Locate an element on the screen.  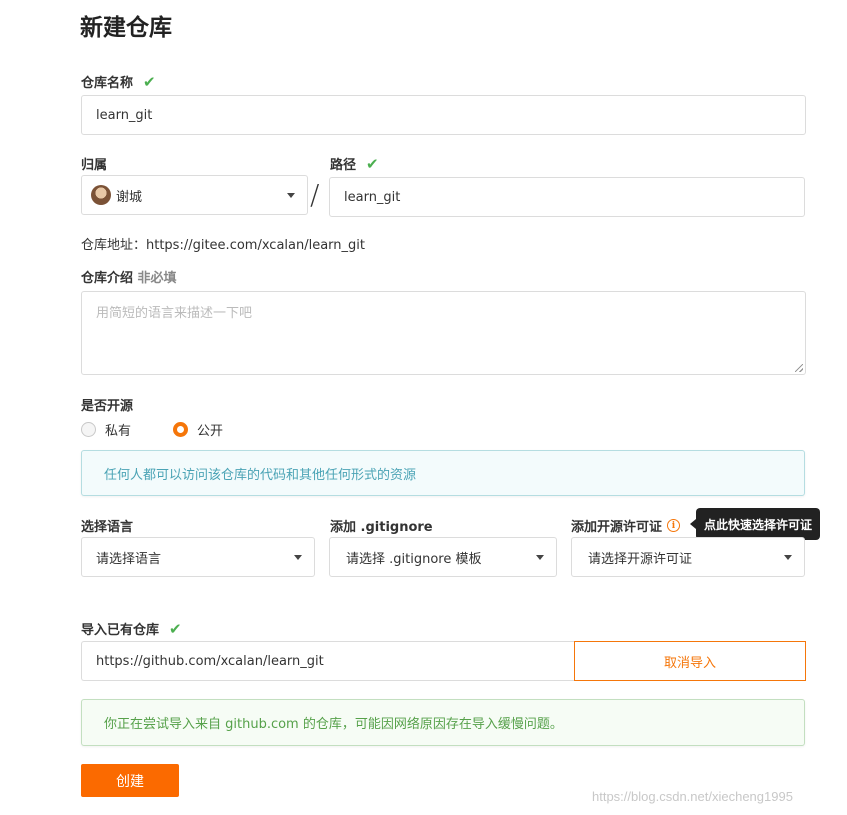
import-label-row: 导入已有仓库 ✔ is located at coordinates (131, 628).